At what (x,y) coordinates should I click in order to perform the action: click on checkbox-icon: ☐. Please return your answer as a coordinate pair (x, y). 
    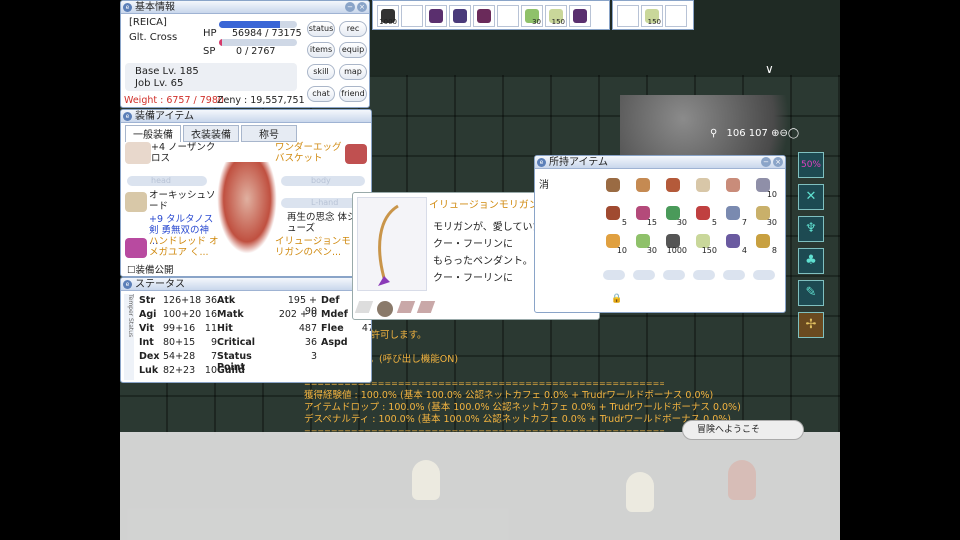
    Looking at the image, I should click on (131, 270).